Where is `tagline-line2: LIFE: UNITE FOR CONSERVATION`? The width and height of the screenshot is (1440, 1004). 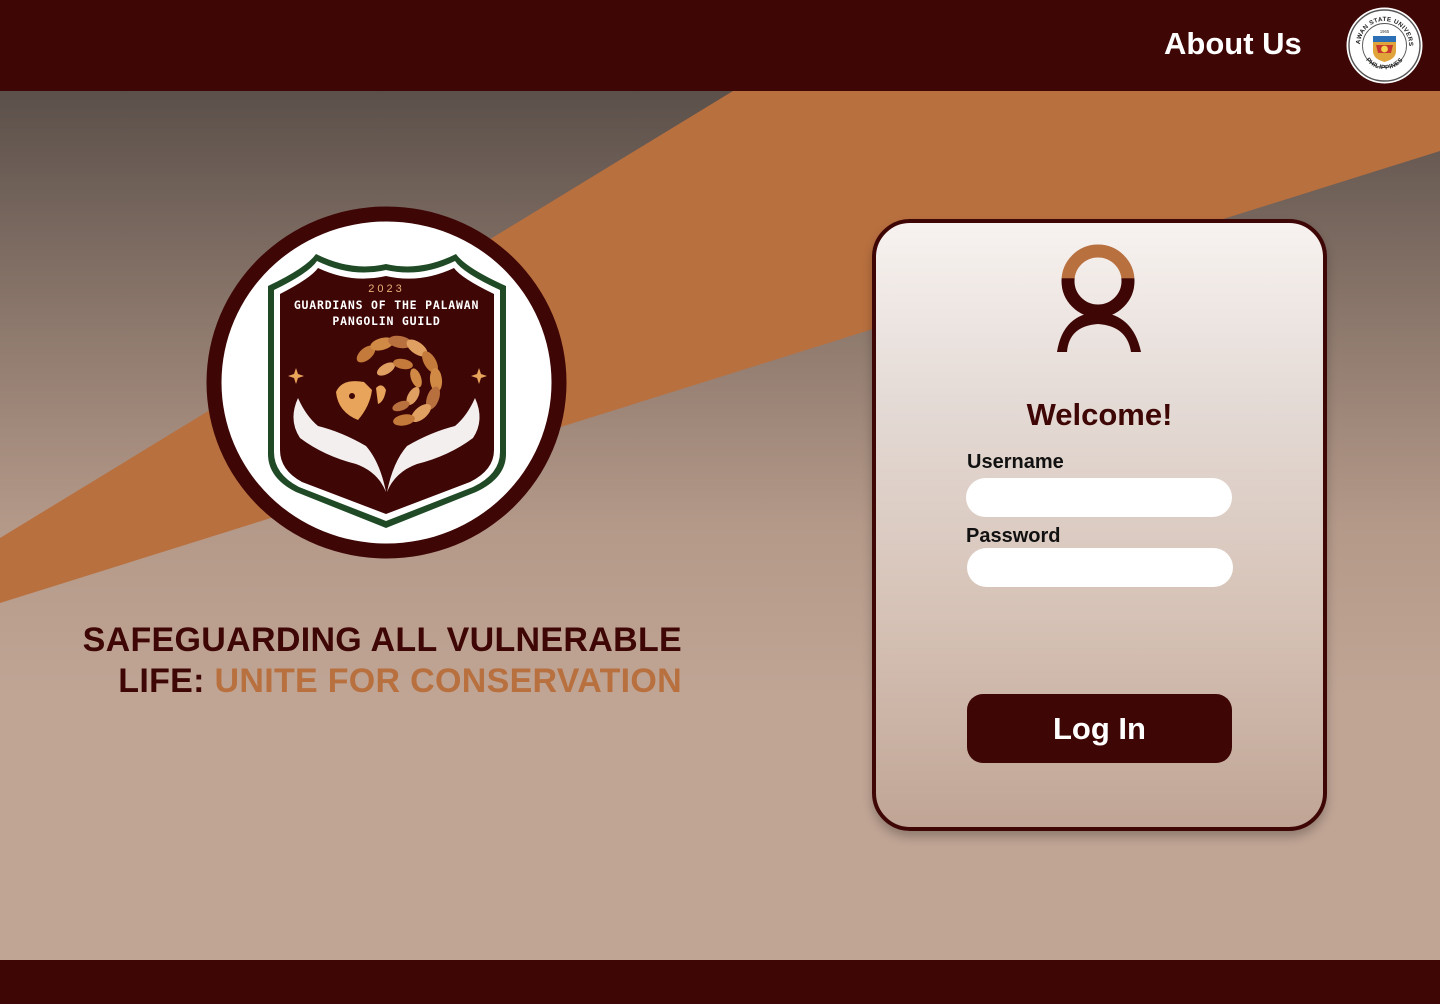
tagline-line2: LIFE: UNITE FOR CONSERVATION is located at coordinates (381, 681).